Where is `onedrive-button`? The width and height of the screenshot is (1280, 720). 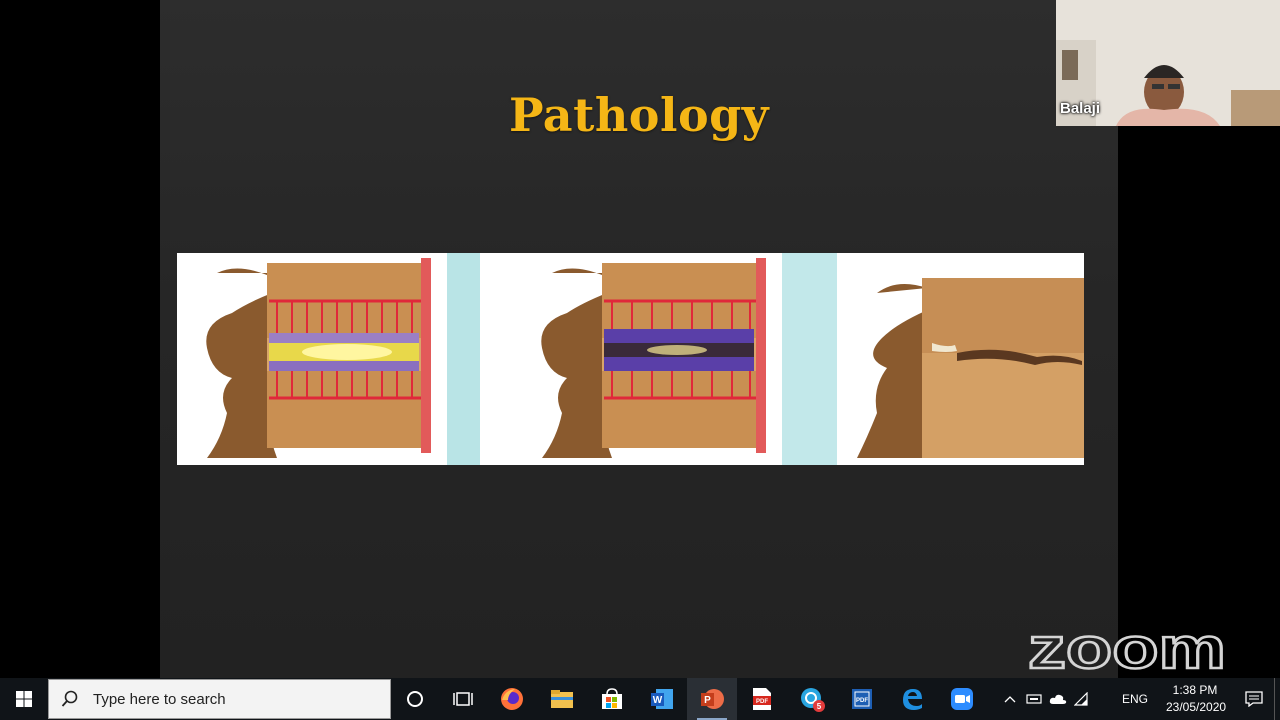
onedrive-button is located at coordinates (1058, 699).